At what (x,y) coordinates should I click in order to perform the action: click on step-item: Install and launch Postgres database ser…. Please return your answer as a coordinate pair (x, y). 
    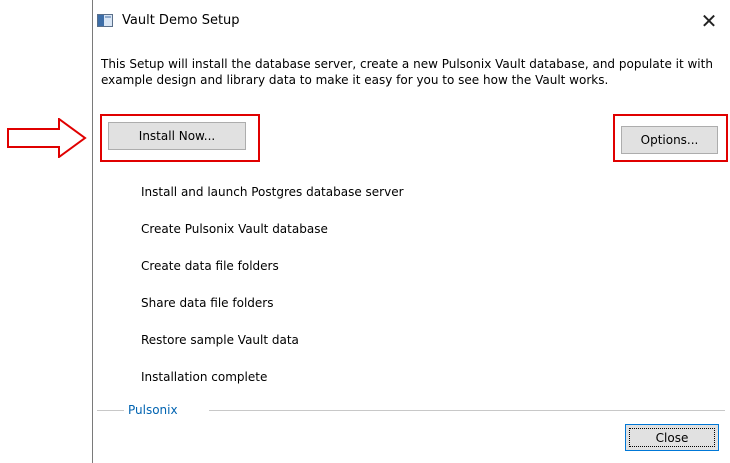
    Looking at the image, I should click on (272, 192).